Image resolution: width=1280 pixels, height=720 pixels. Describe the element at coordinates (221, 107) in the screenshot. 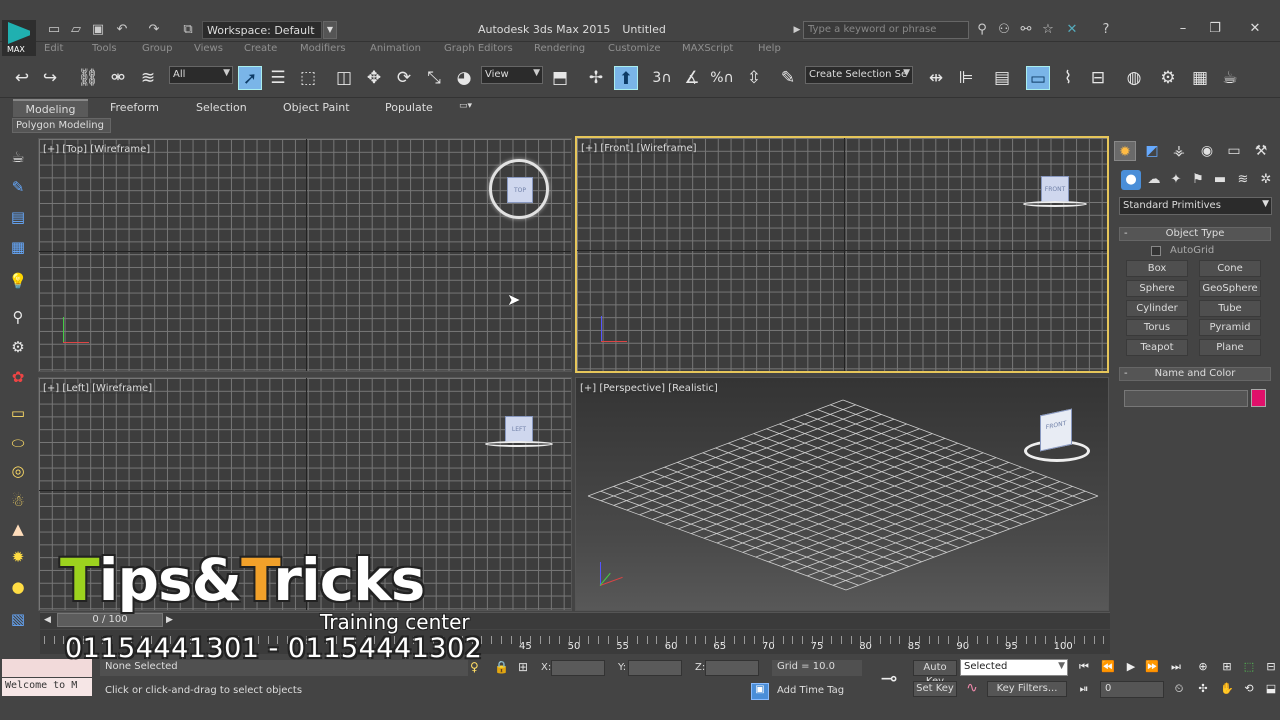

I see `tab-selection: Selection` at that location.